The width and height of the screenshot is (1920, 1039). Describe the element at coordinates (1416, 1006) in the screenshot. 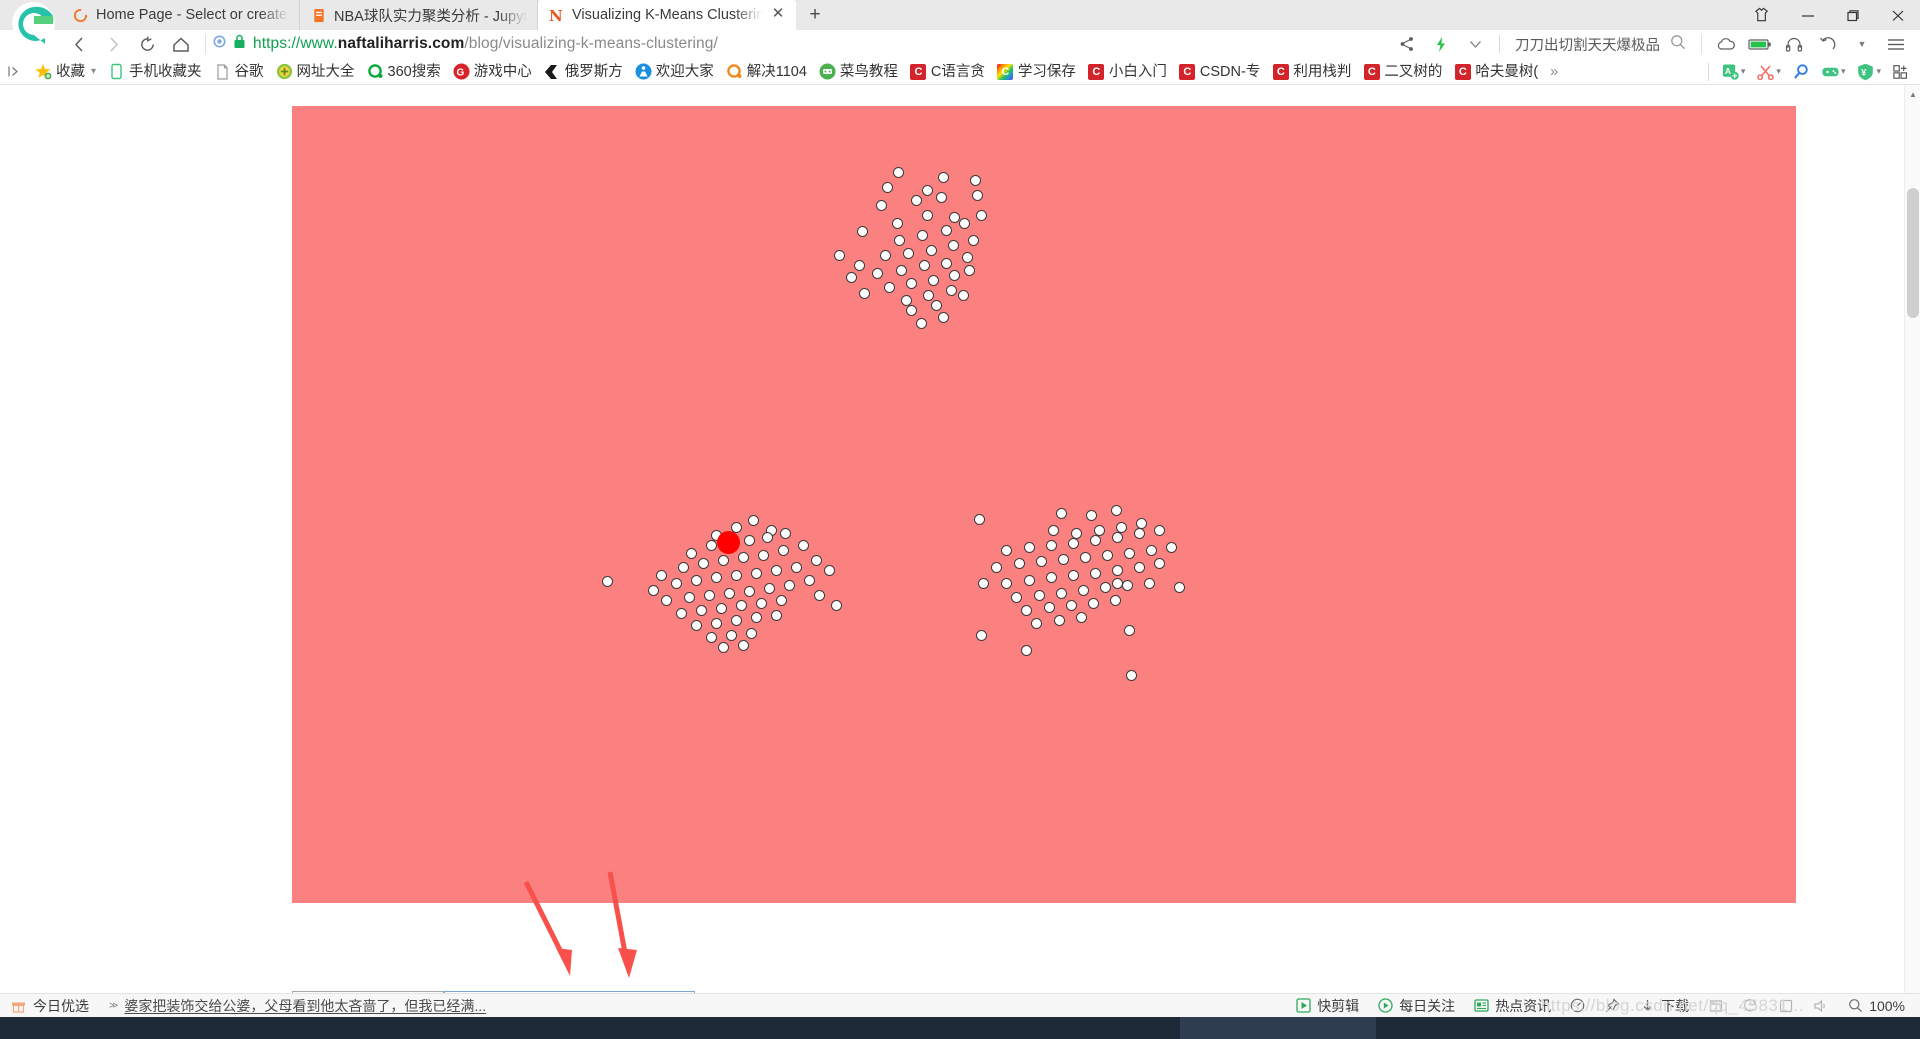

I see `meiriguanzhu-button: 每日关注` at that location.